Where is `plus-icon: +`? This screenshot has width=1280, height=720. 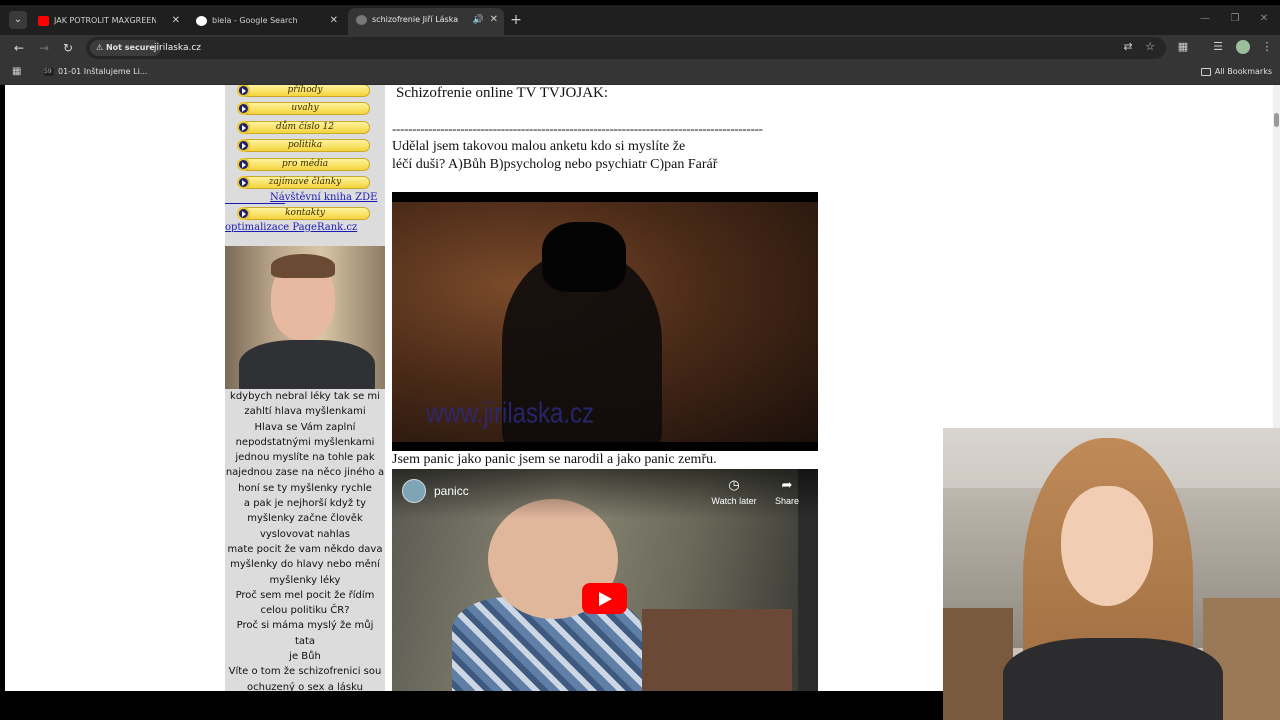 plus-icon: + is located at coordinates (516, 20).